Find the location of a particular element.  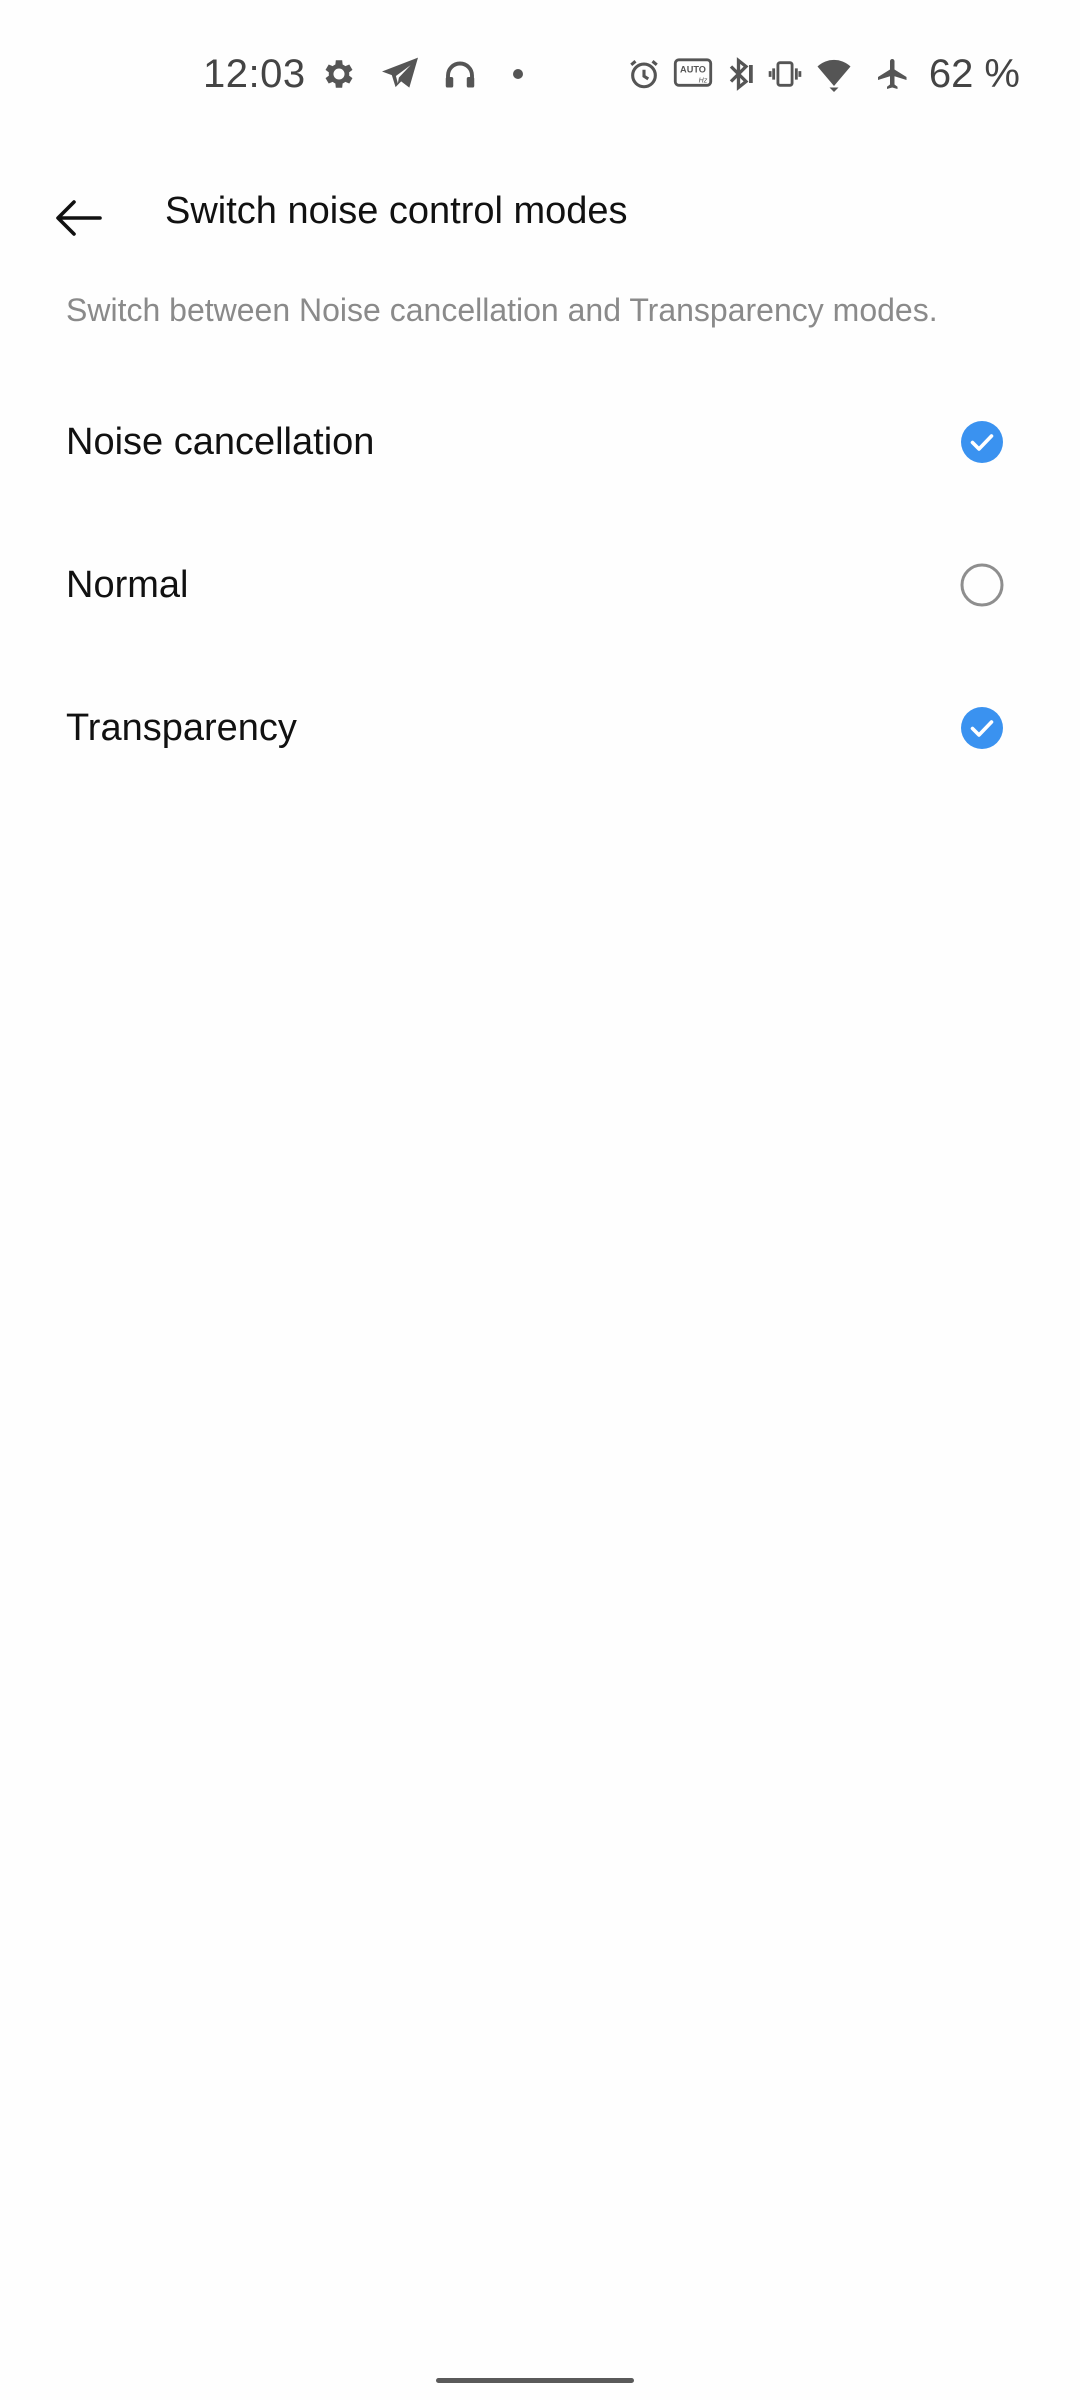

status-bar-left: 12:03 is located at coordinates (363, 74).